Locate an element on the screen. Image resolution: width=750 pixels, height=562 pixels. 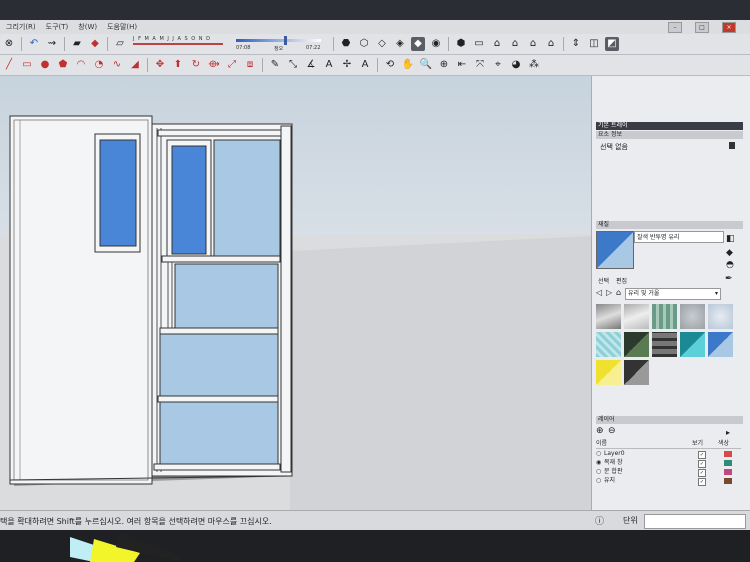
arc-tool-icon: ◠ is located at coordinates (81, 65).